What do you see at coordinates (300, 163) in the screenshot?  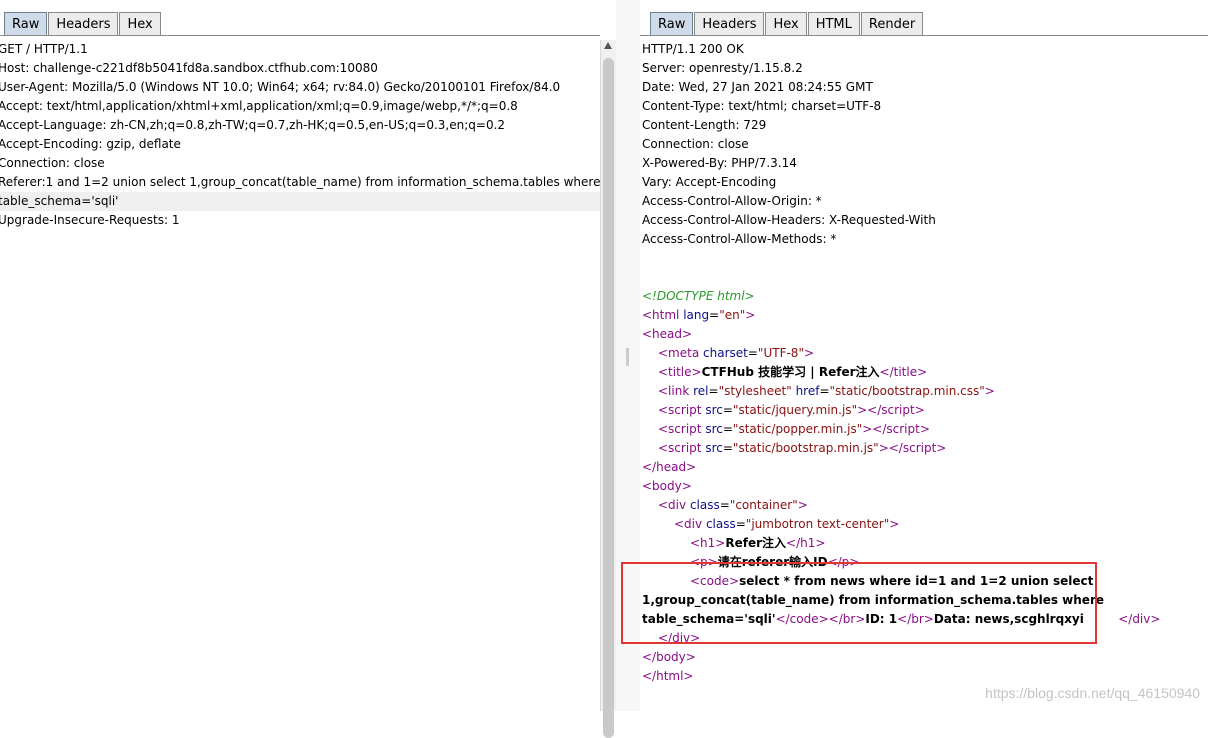 I see `request-line: Connection: close` at bounding box center [300, 163].